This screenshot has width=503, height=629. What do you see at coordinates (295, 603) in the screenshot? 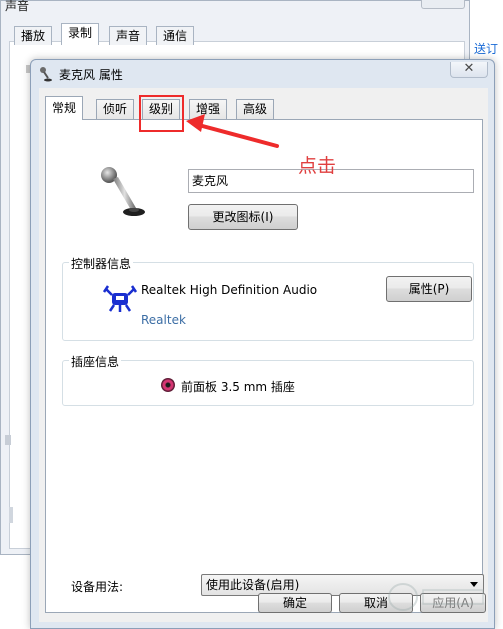
I see `ok-button: 确定` at bounding box center [295, 603].